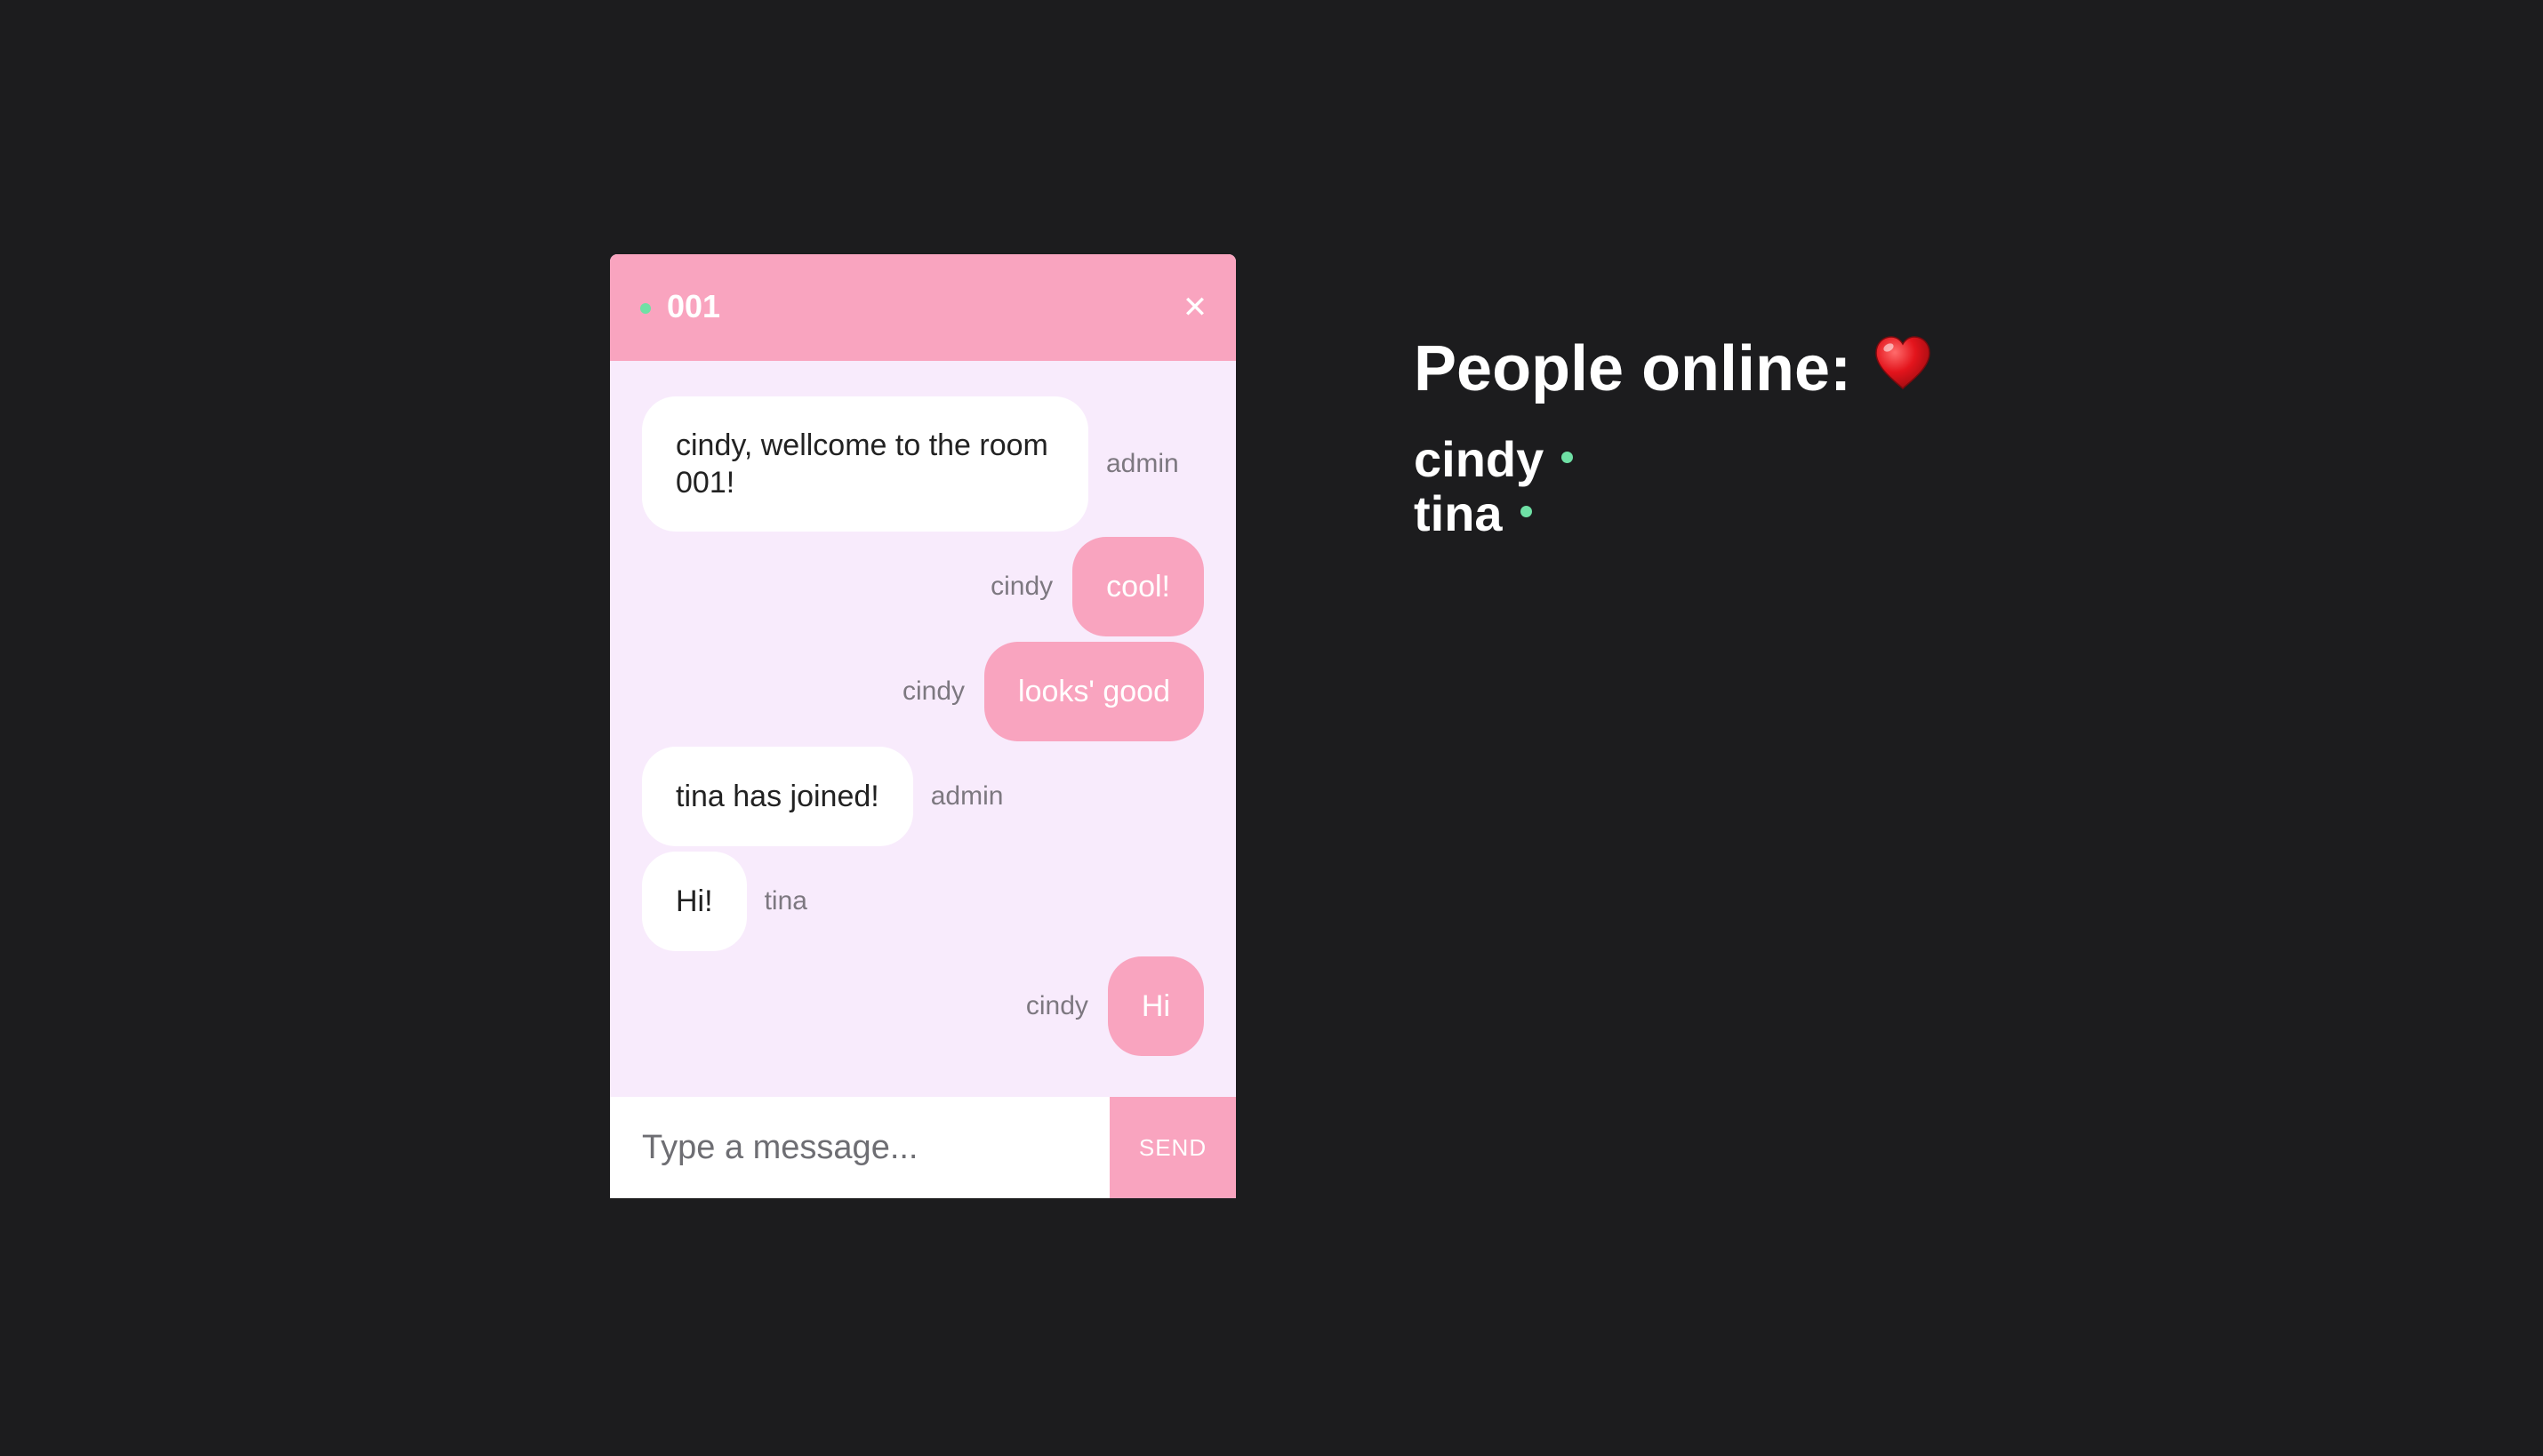 The image size is (2543, 1456). I want to click on message-composer: SEND, so click(923, 1147).